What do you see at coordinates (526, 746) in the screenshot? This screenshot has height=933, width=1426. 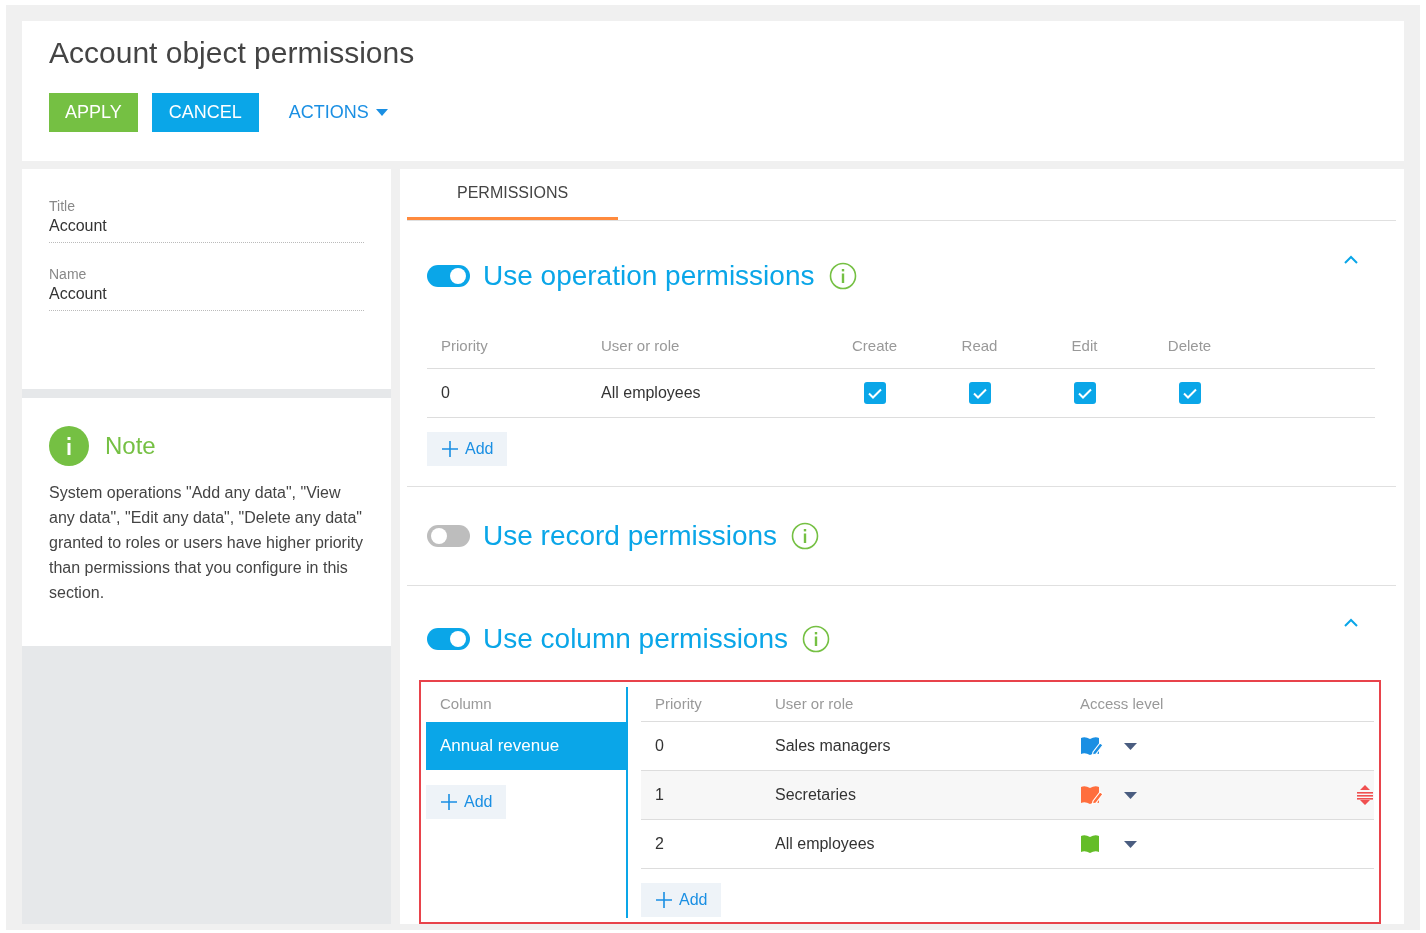 I see `column-list-item: Annual revenue` at bounding box center [526, 746].